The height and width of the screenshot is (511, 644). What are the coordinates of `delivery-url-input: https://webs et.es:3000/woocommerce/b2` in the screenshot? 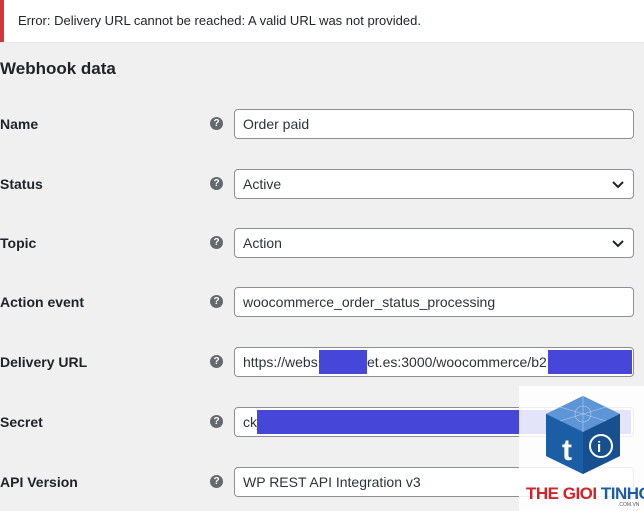 It's located at (434, 362).